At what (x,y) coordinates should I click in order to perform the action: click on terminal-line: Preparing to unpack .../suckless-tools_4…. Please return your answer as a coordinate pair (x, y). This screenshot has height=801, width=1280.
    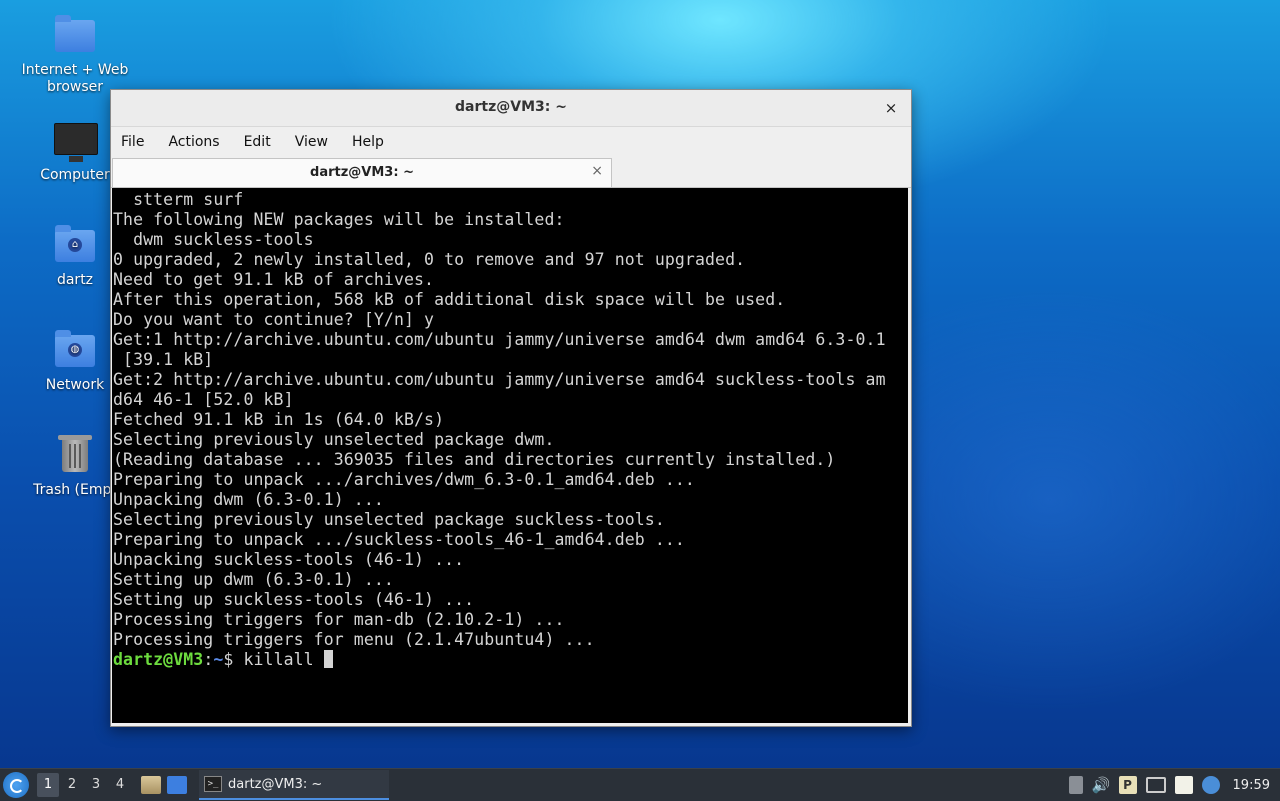
    Looking at the image, I should click on (399, 539).